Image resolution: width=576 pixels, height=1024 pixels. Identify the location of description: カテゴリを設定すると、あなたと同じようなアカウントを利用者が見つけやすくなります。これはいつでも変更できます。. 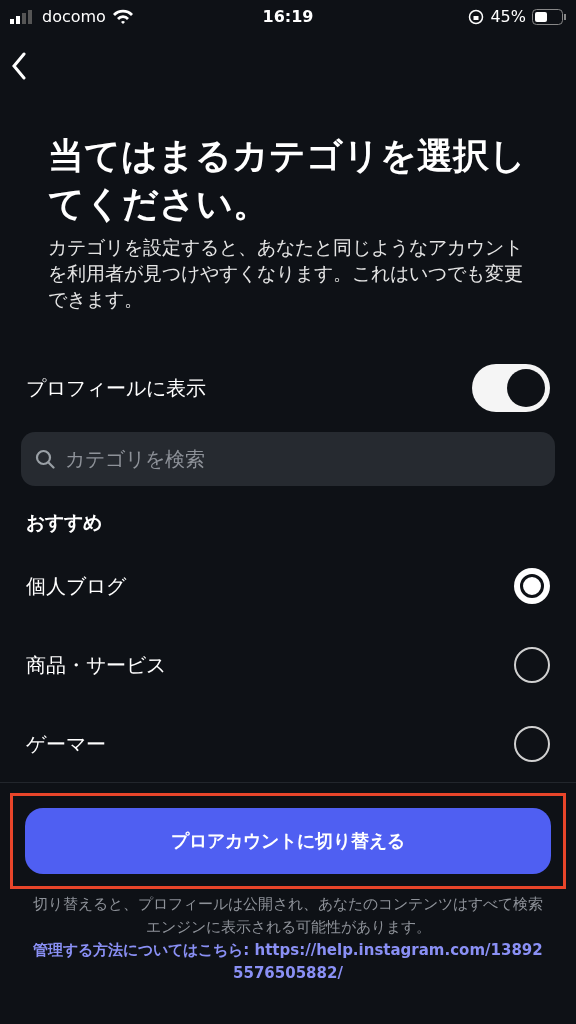
(286, 273).